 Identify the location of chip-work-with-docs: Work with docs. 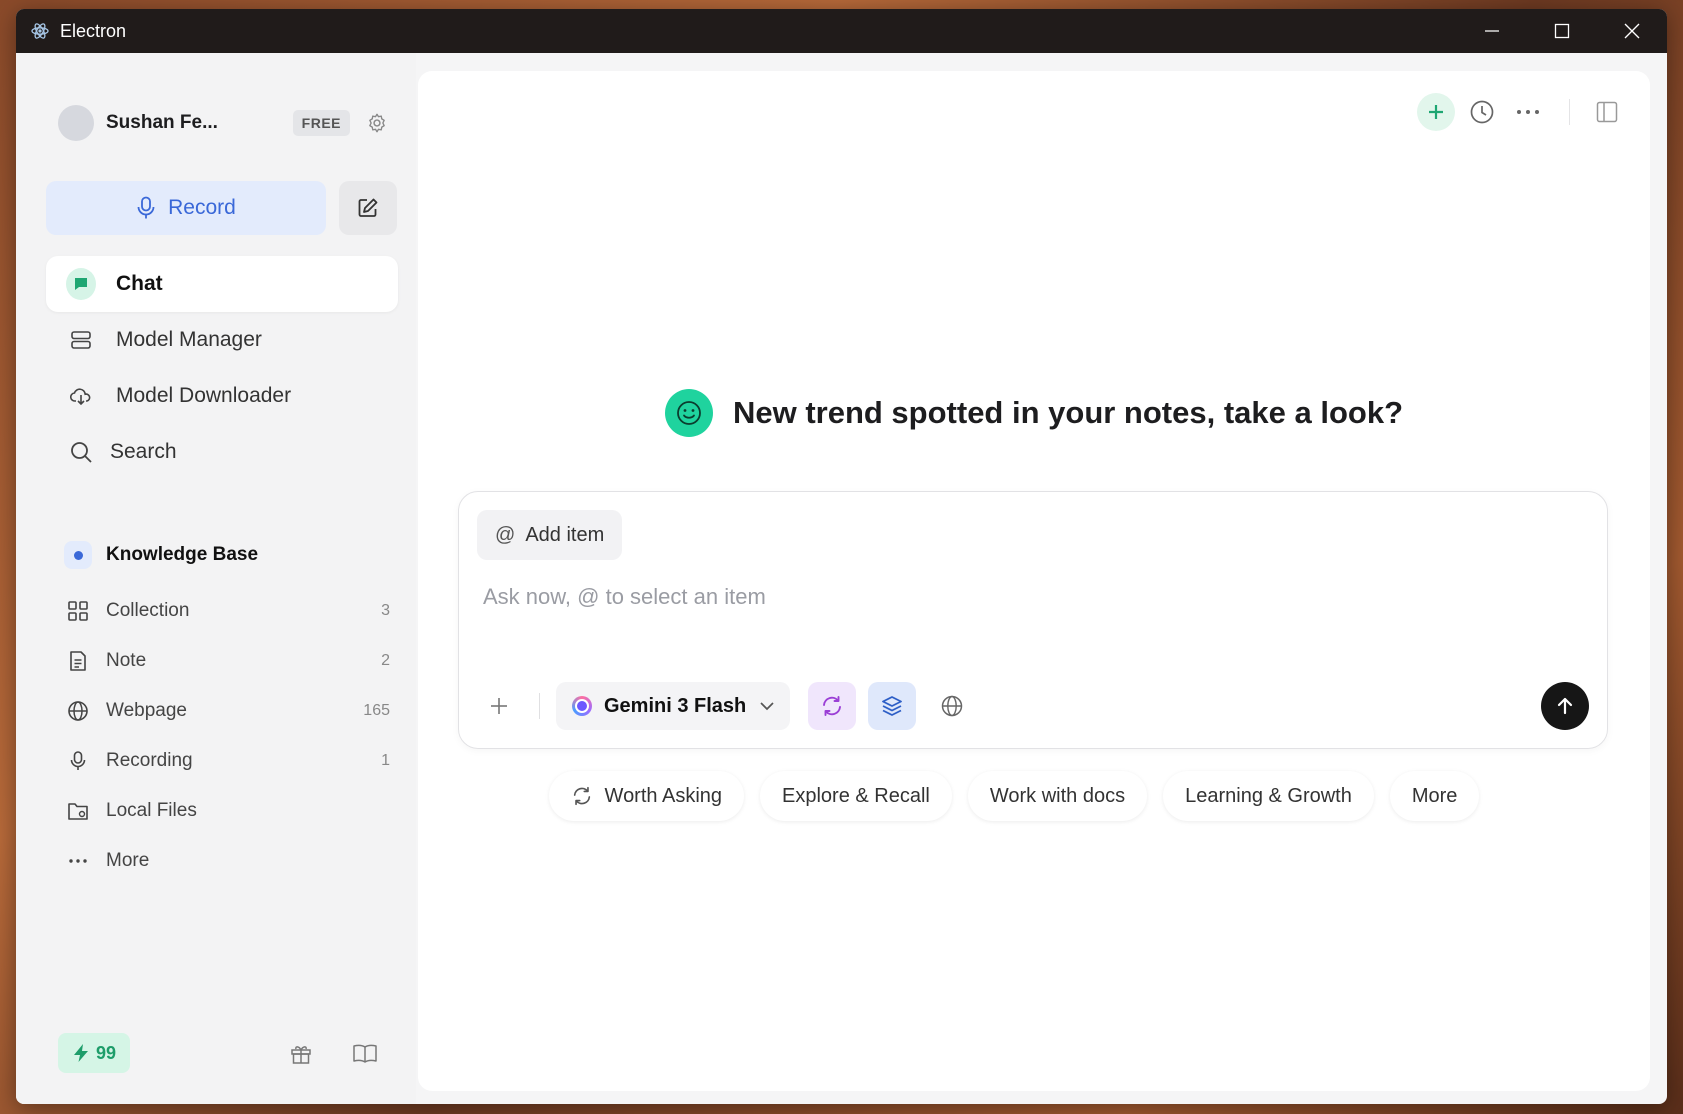
(1057, 796).